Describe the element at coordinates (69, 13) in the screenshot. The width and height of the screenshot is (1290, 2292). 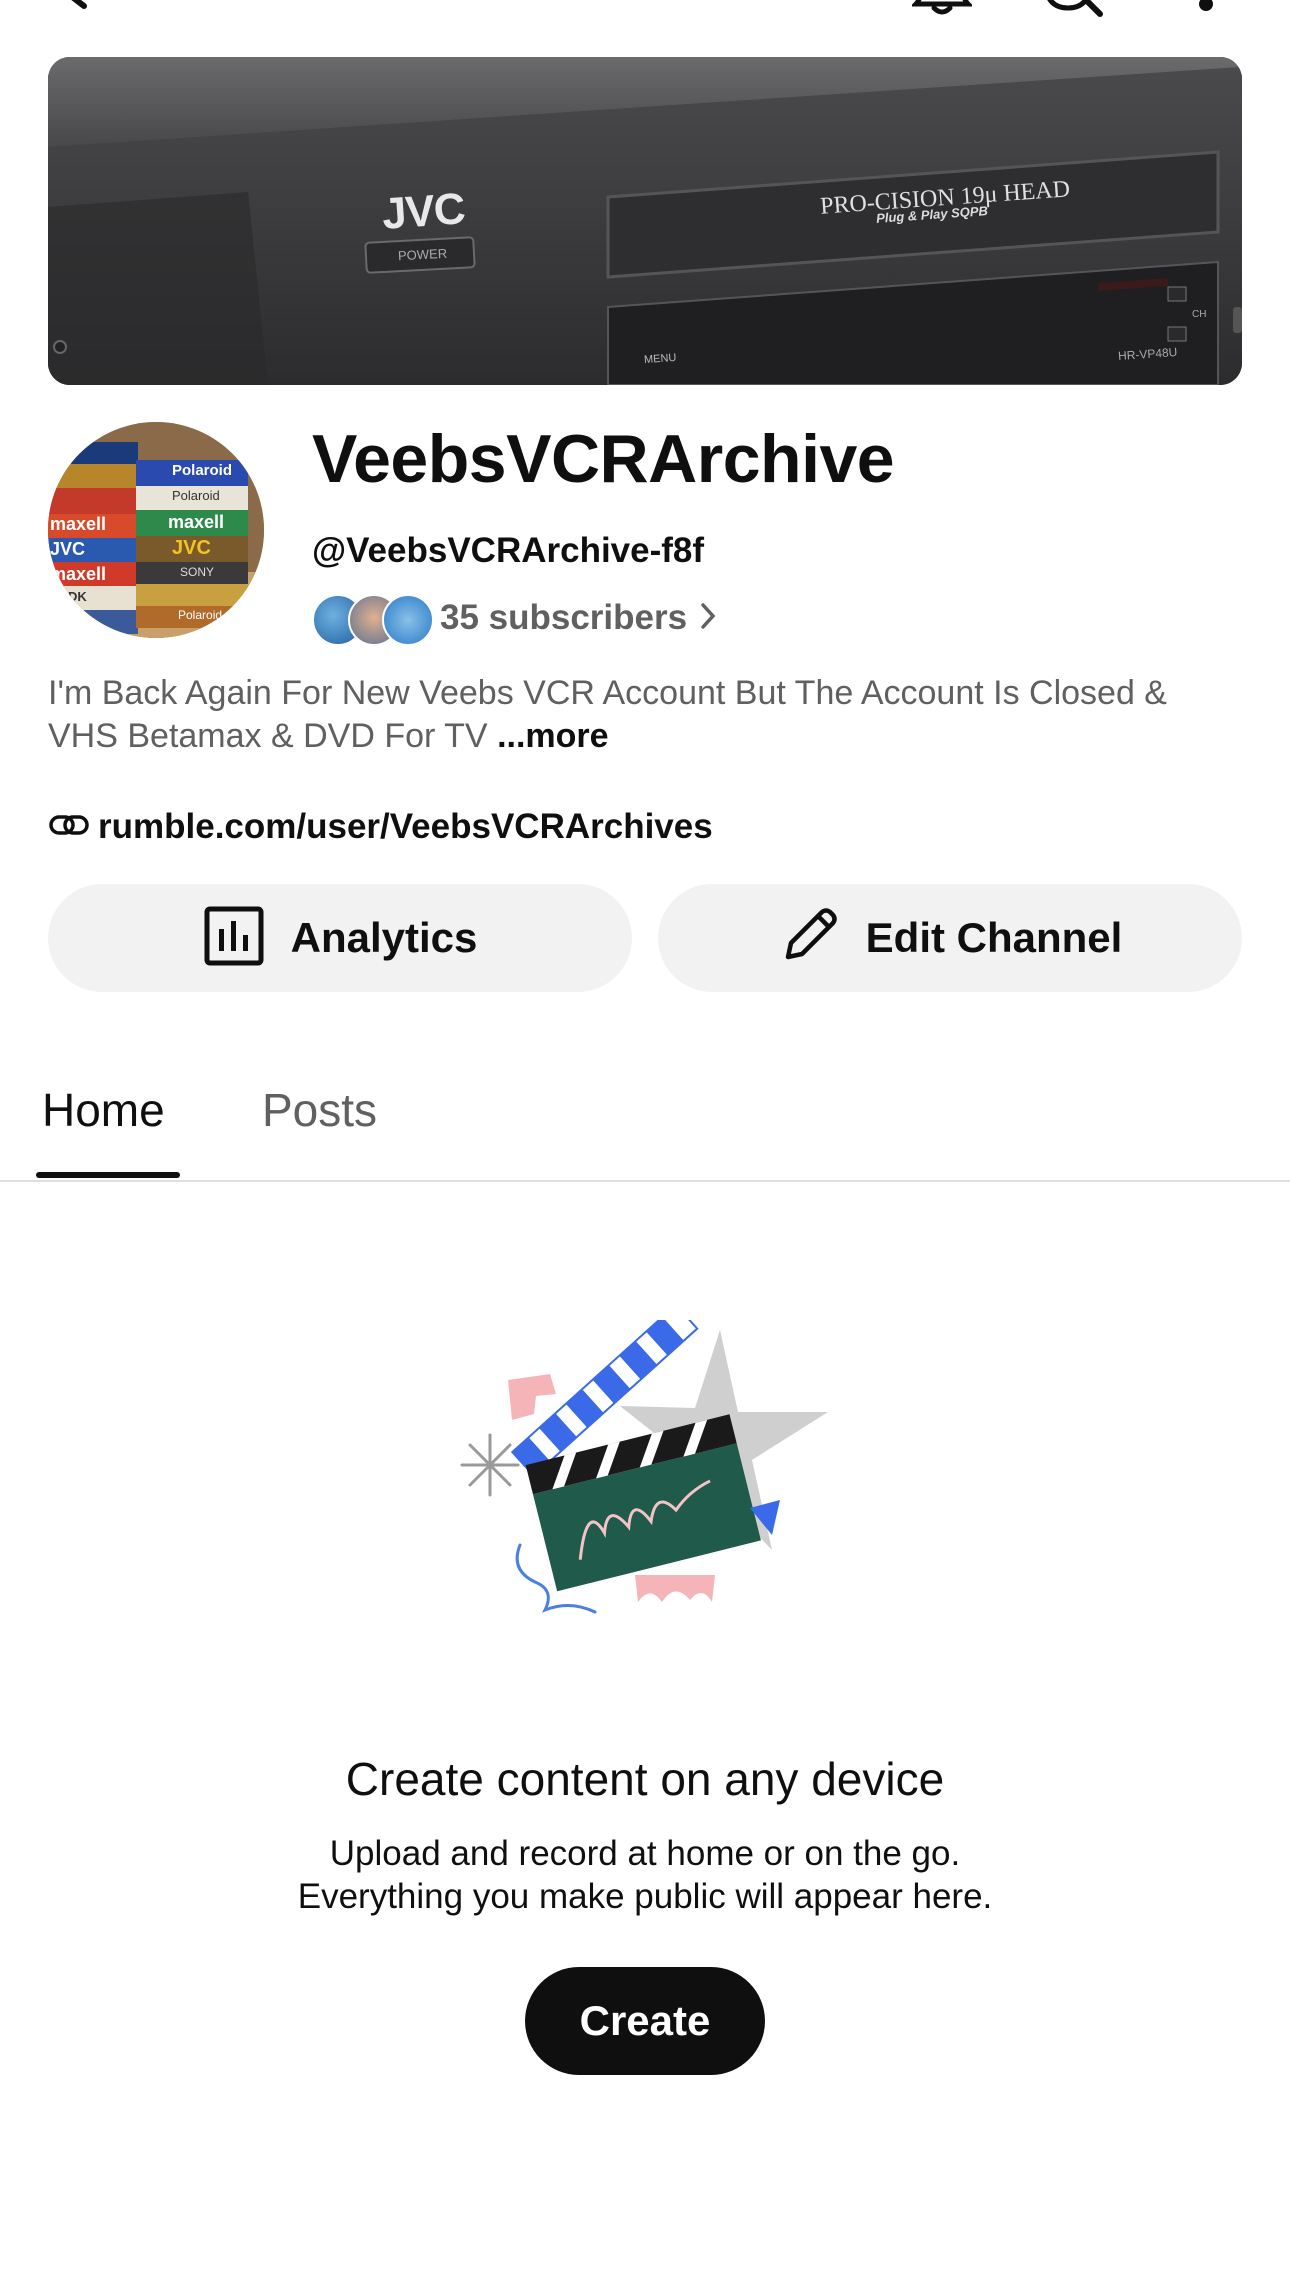
I see `back-arrow-icon` at that location.